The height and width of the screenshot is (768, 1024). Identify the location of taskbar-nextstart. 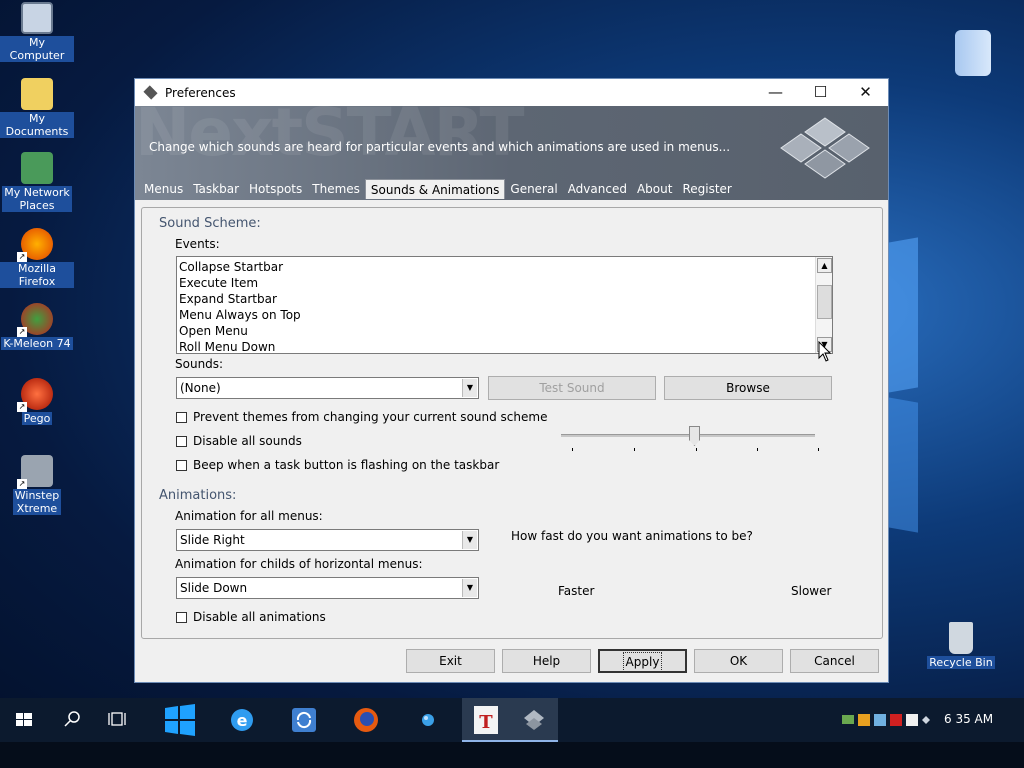
(534, 720).